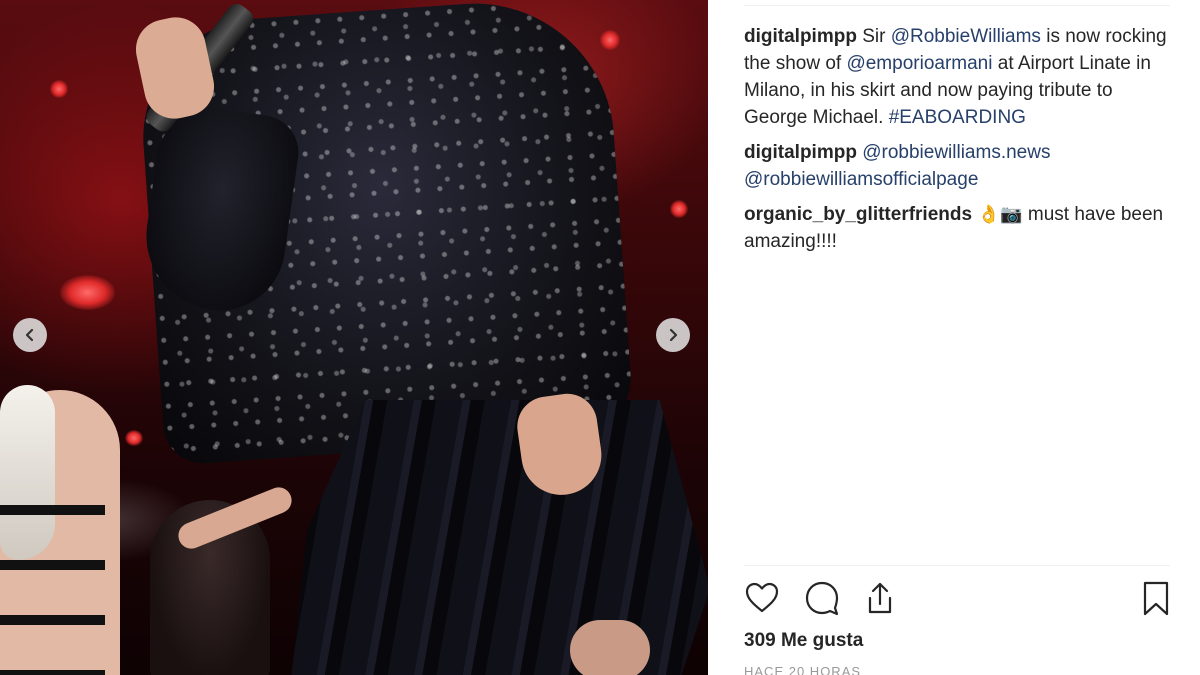 Image resolution: width=1200 pixels, height=675 pixels. Describe the element at coordinates (802, 669) in the screenshot. I see `post-timestamp: HACE 20 HORAS` at that location.